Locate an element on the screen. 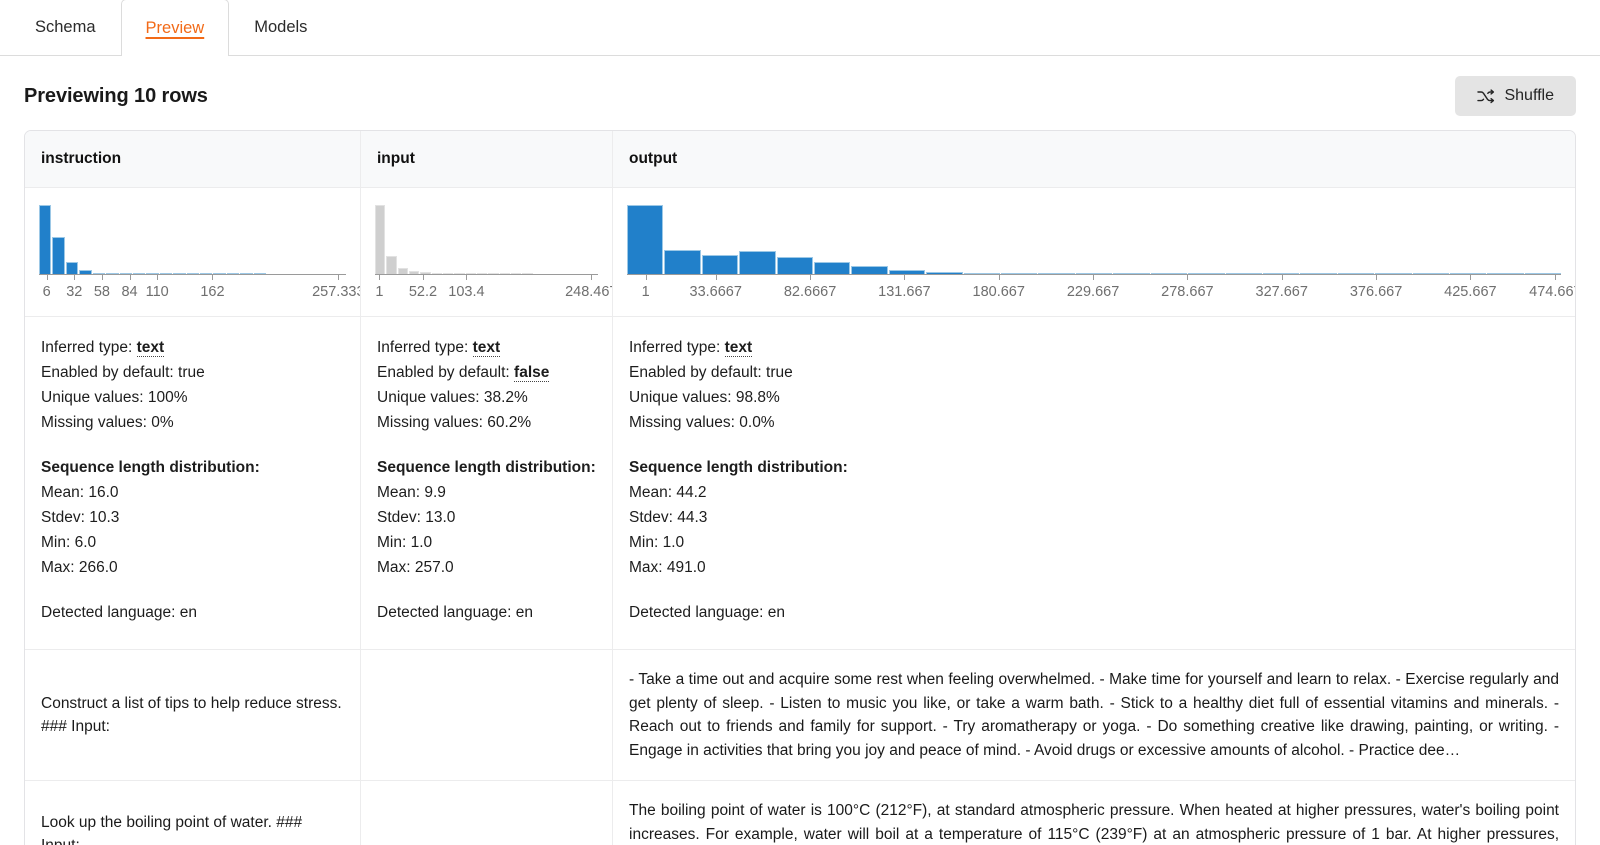  unique-values: Unique values: 38.2% is located at coordinates (452, 397).